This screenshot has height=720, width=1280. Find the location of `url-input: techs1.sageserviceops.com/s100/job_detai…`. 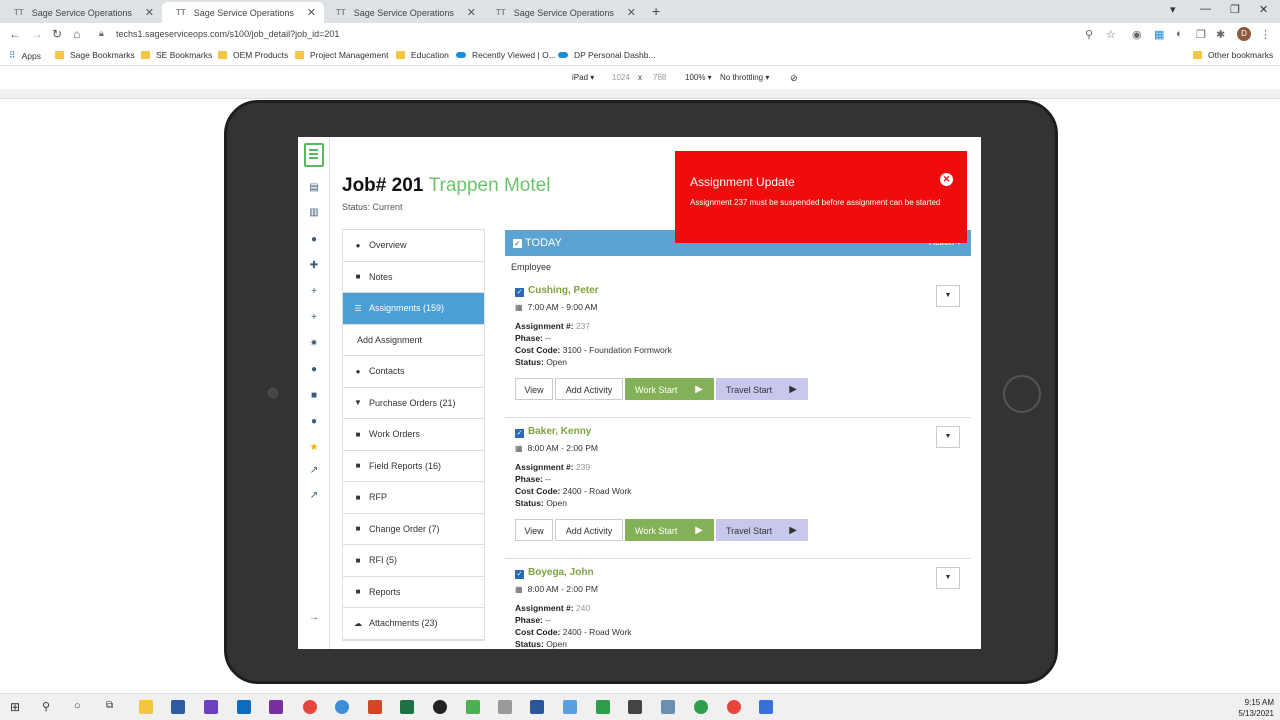

url-input: techs1.sageserviceops.com/s100/job_detai… is located at coordinates (227, 34).